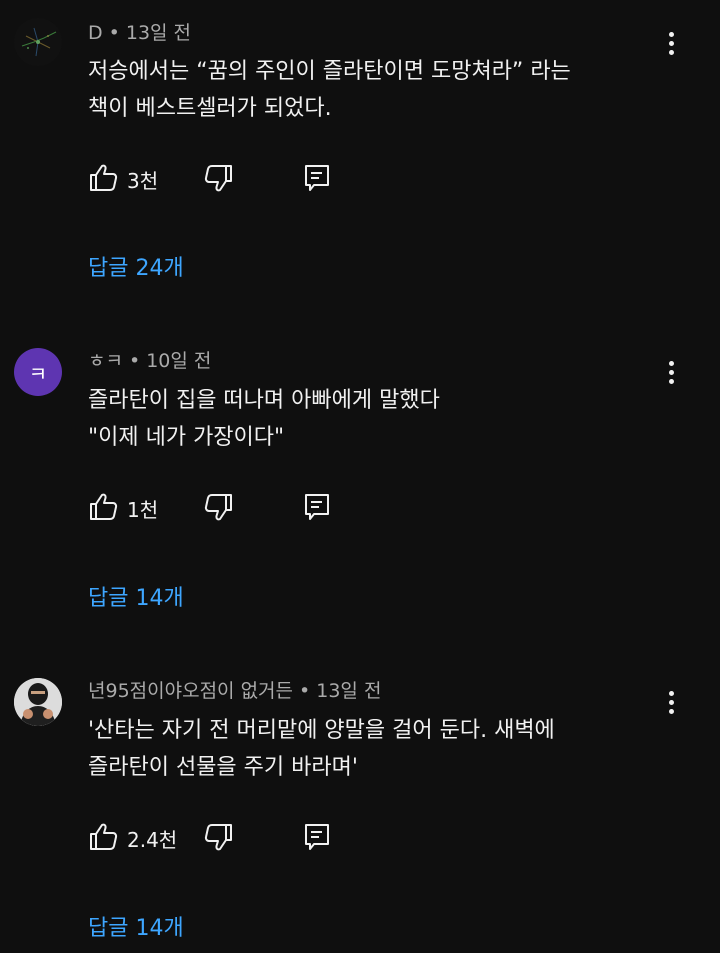 The height and width of the screenshot is (953, 720). Describe the element at coordinates (264, 400) in the screenshot. I see `comment-line: 즐라탄이 집을 떠나며 아빠에게 말했다` at that location.